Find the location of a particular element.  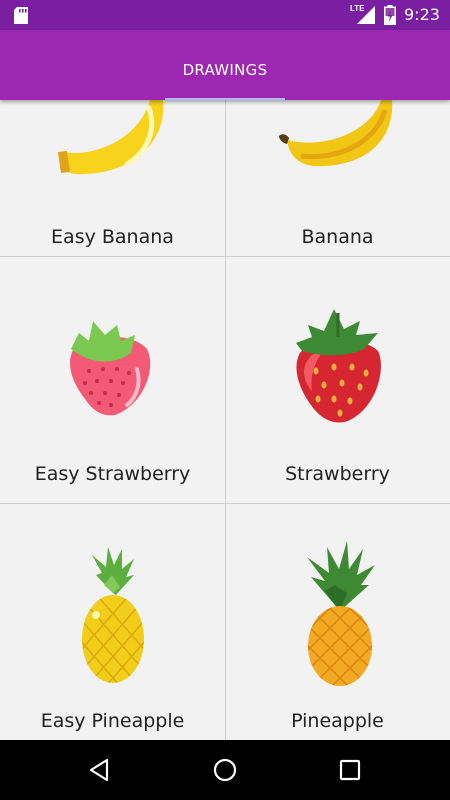

drawing-item-pineapple: Pineapple is located at coordinates (337, 621).